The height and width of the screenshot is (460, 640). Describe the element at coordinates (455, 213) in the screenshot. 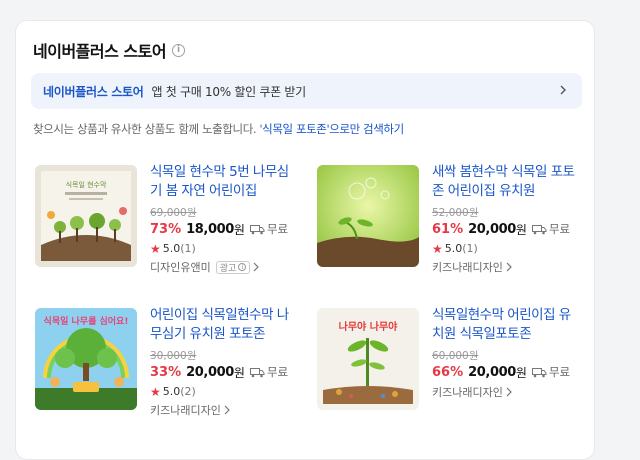

I see `original-price: 52,000원` at that location.